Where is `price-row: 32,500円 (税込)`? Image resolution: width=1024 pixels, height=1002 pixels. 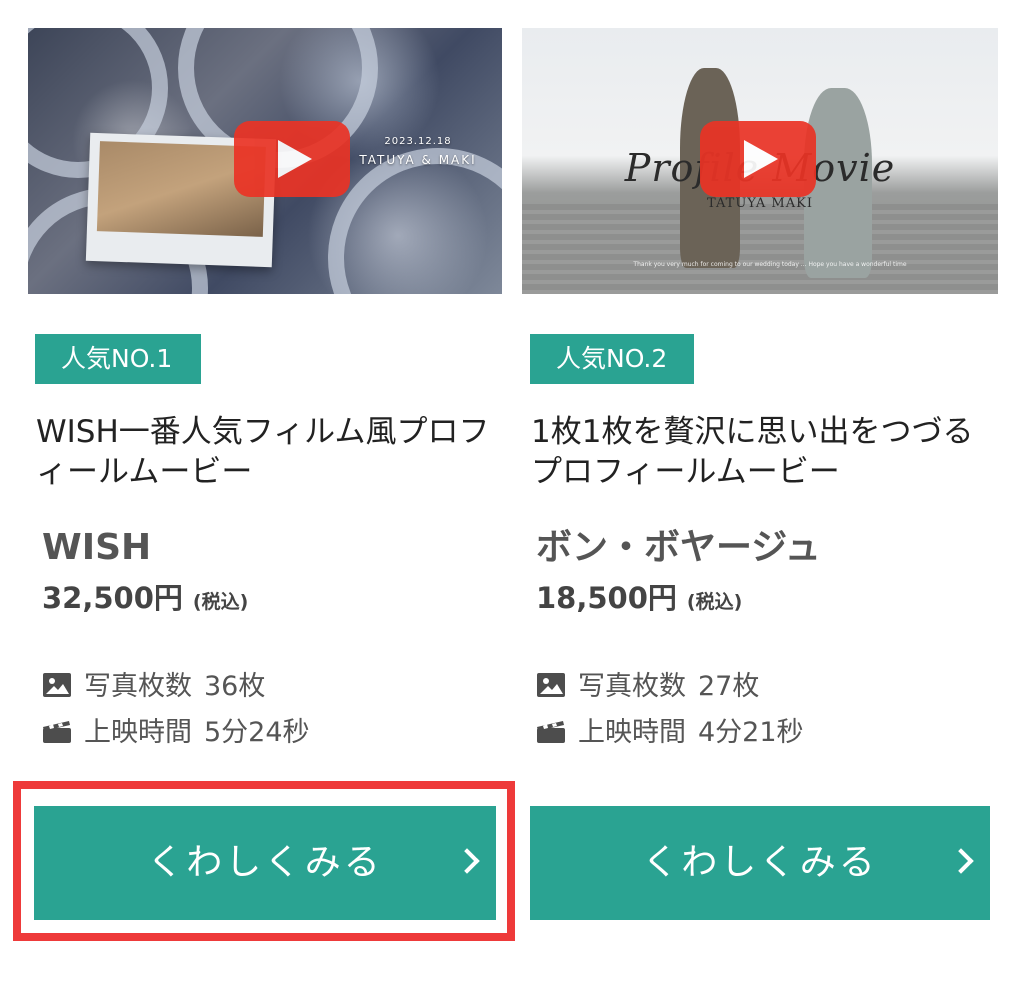 price-row: 32,500円 (税込) is located at coordinates (145, 600).